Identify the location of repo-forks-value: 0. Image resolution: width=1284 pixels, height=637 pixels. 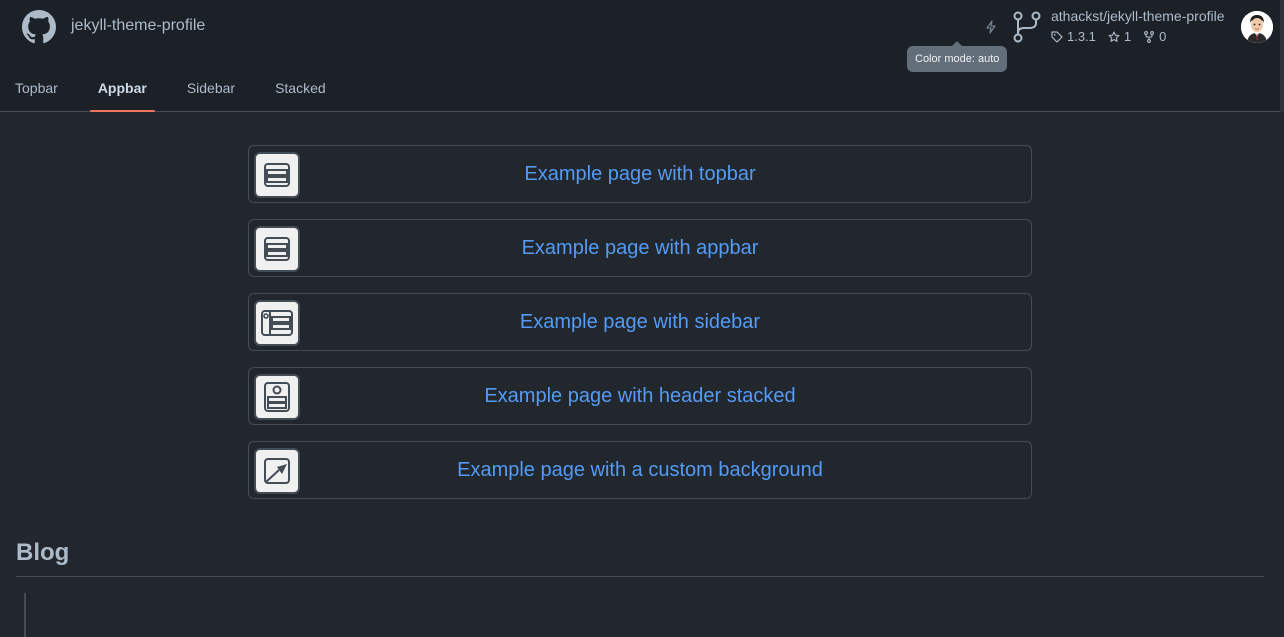
(1163, 36).